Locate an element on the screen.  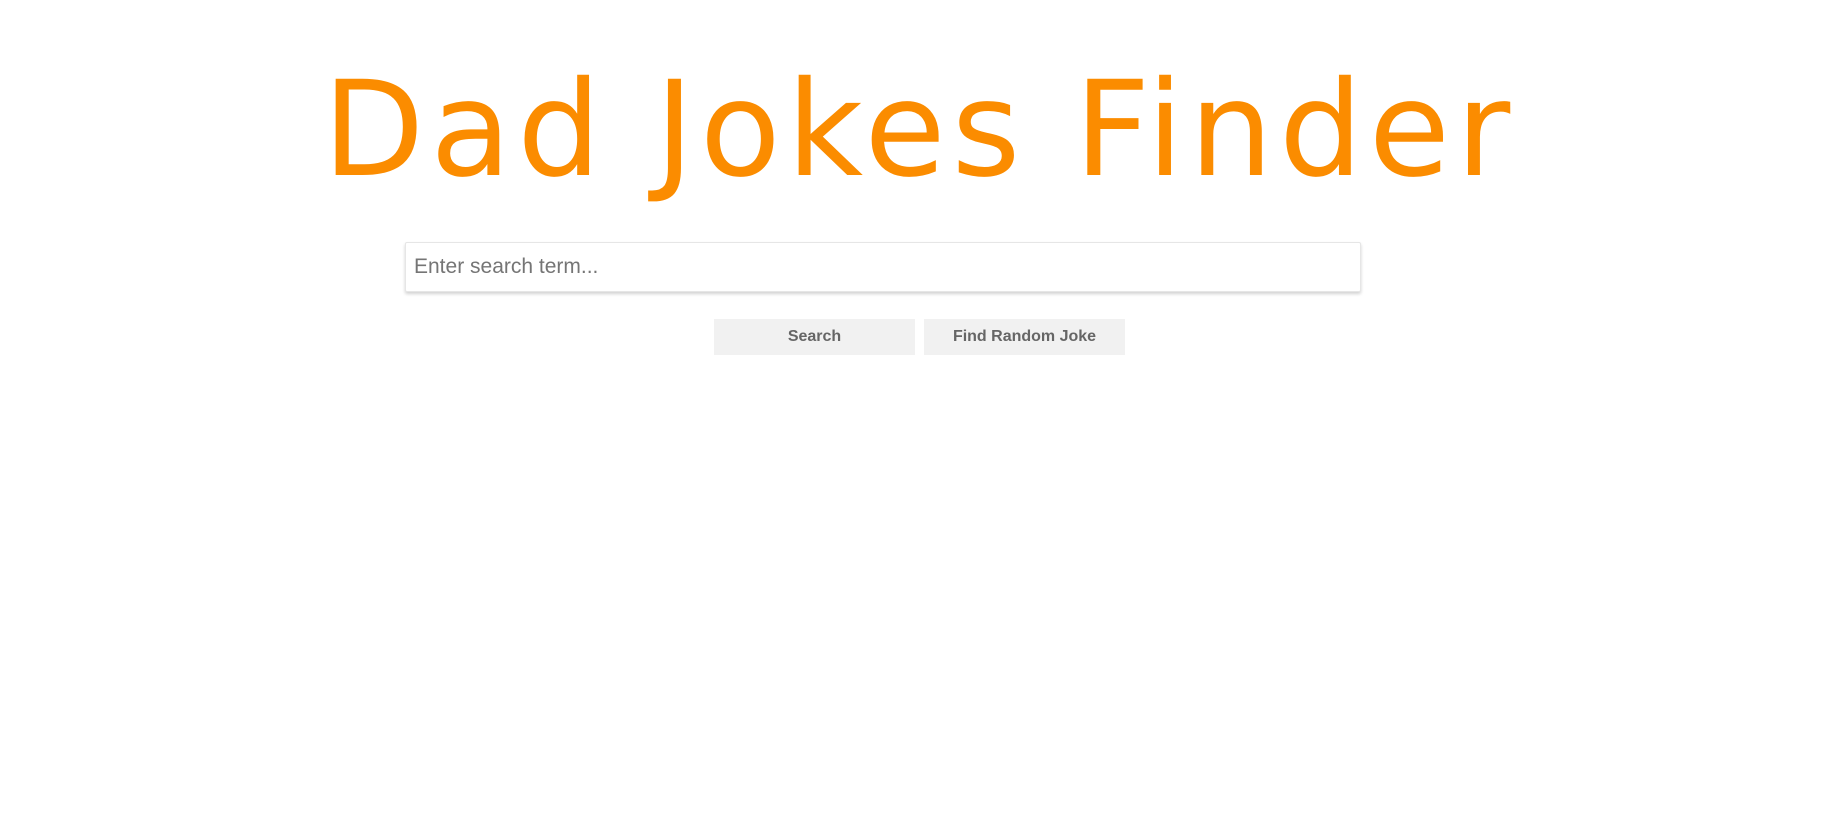
button-row: Search Find Random Joke is located at coordinates (919, 337).